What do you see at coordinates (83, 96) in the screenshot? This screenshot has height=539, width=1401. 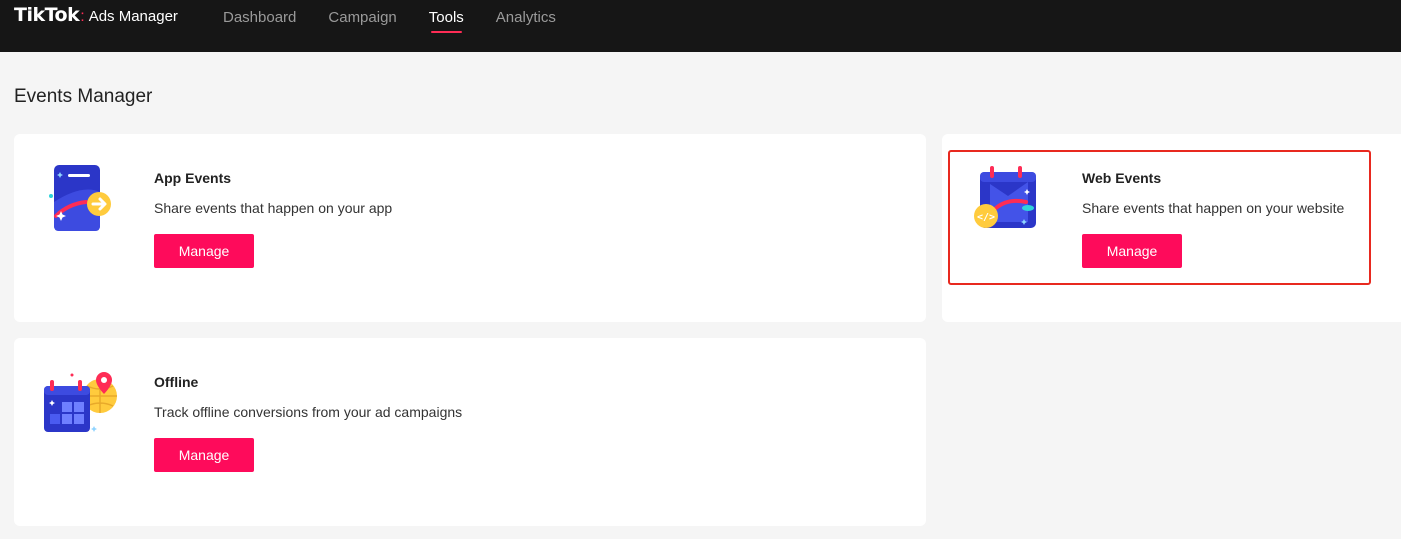 I see `page-title: Events Manager` at bounding box center [83, 96].